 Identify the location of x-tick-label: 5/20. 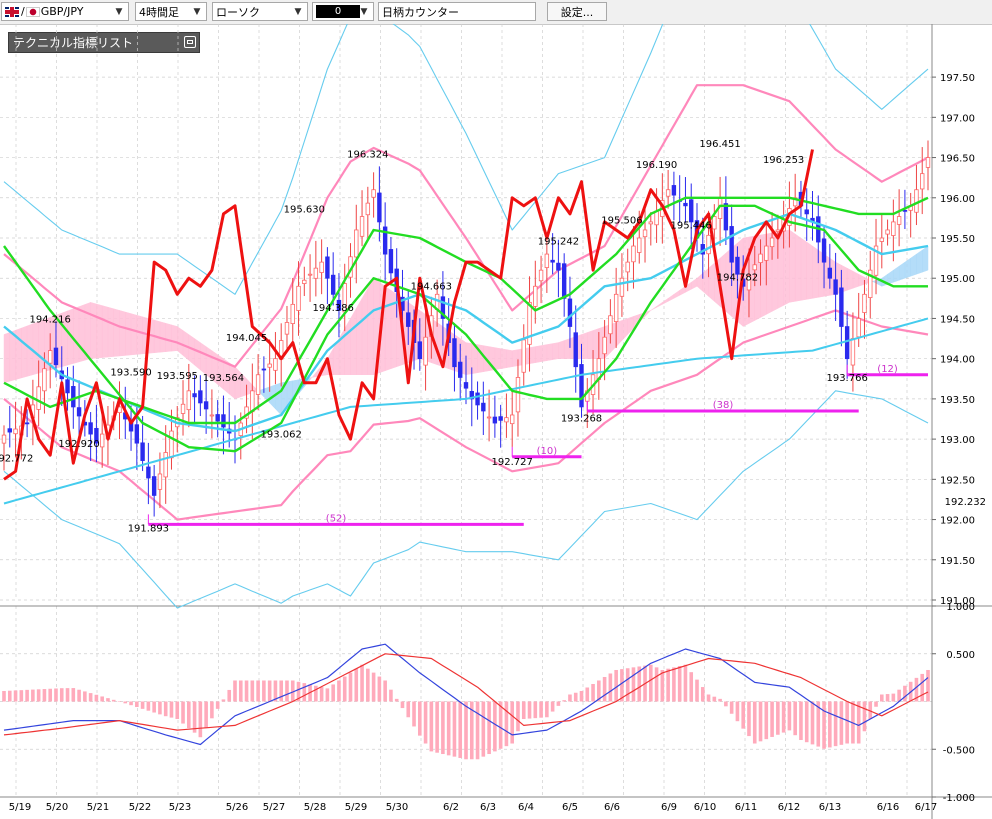
(57, 807).